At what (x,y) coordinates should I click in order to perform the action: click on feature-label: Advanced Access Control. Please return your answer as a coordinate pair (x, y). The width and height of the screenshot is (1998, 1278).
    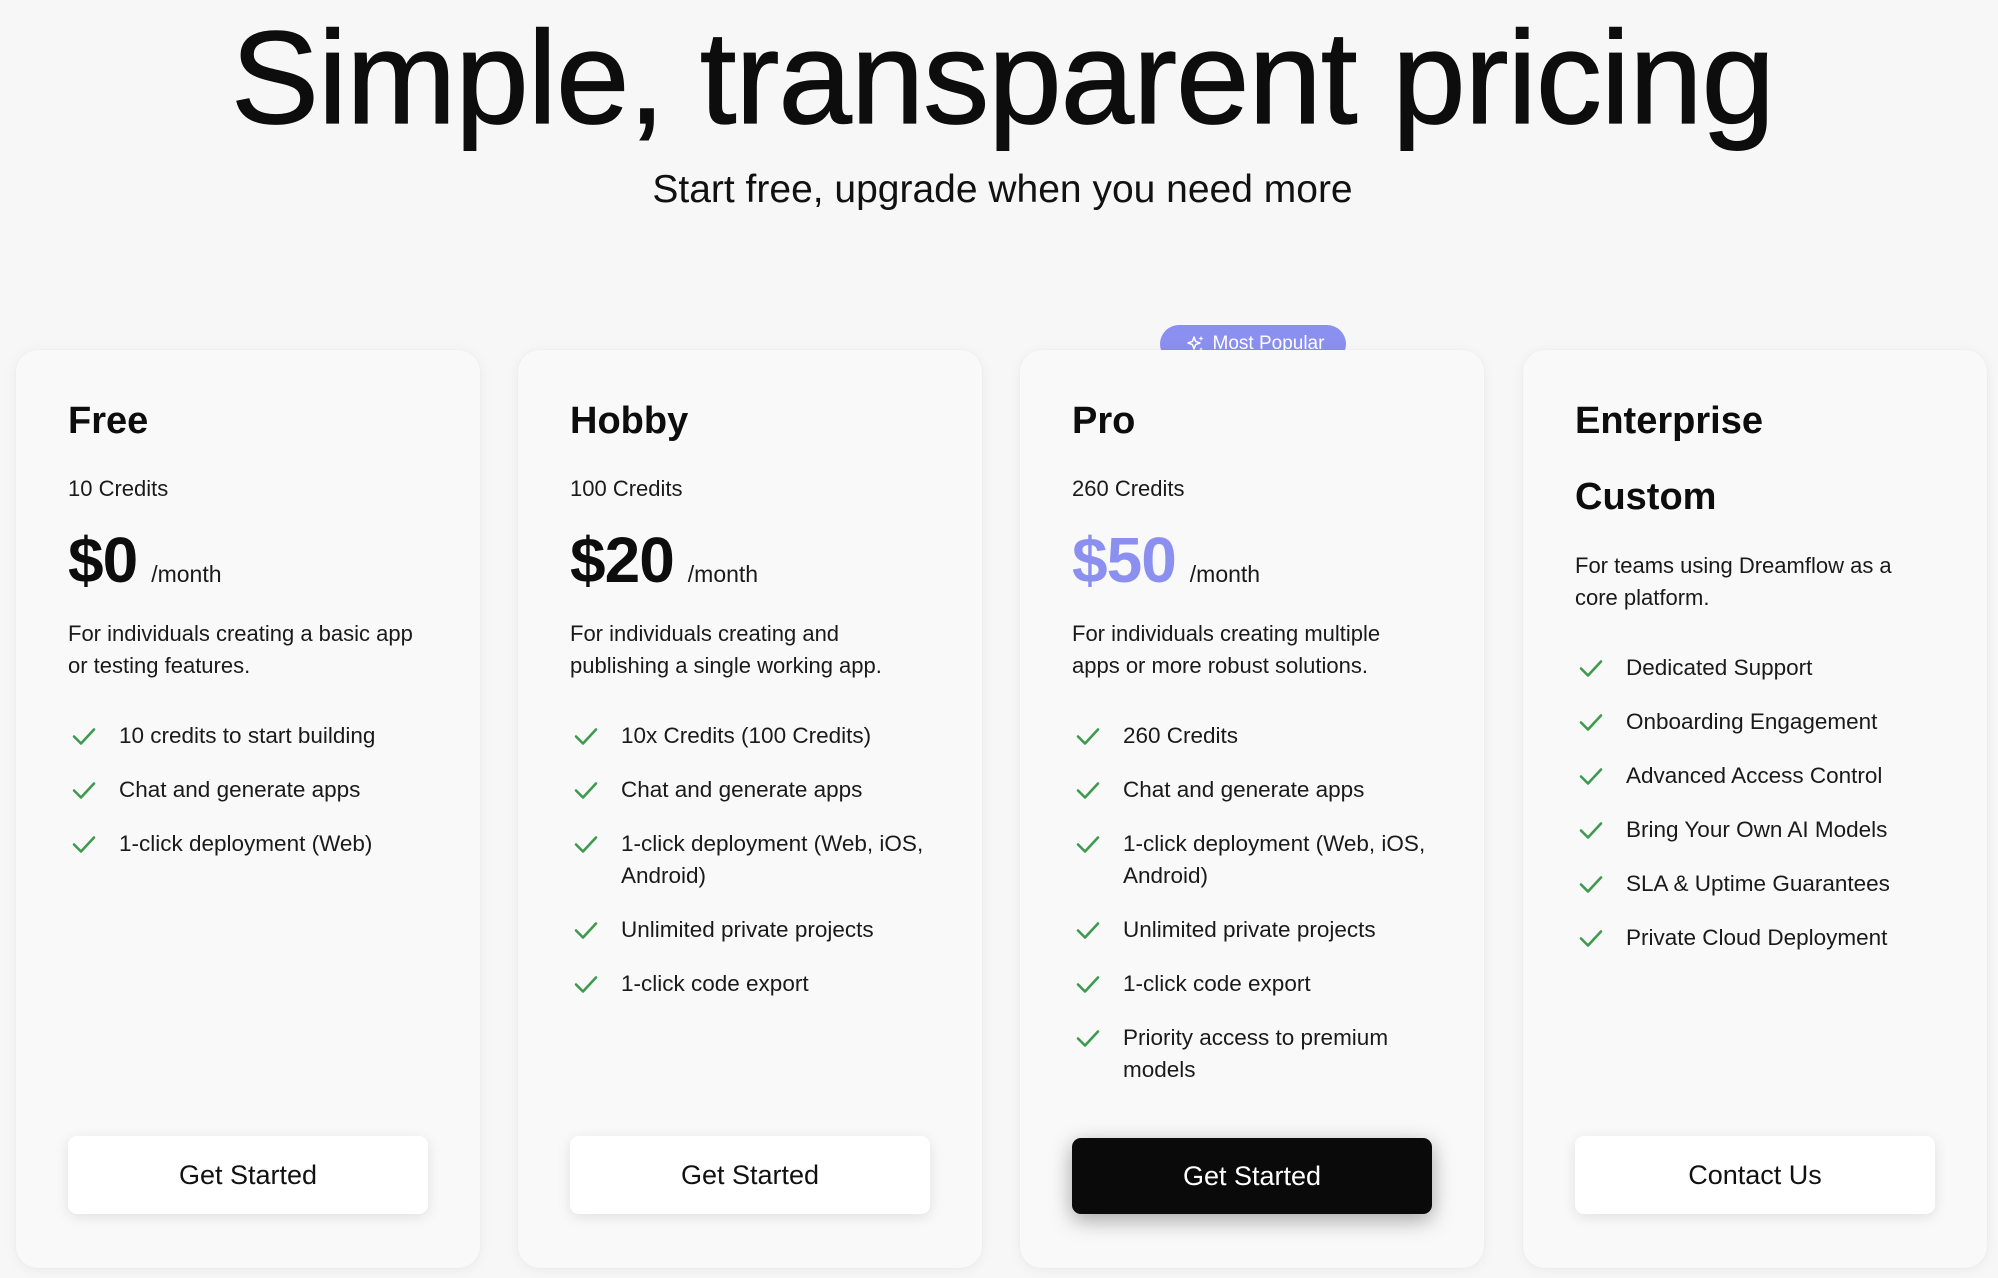
    Looking at the image, I should click on (1754, 775).